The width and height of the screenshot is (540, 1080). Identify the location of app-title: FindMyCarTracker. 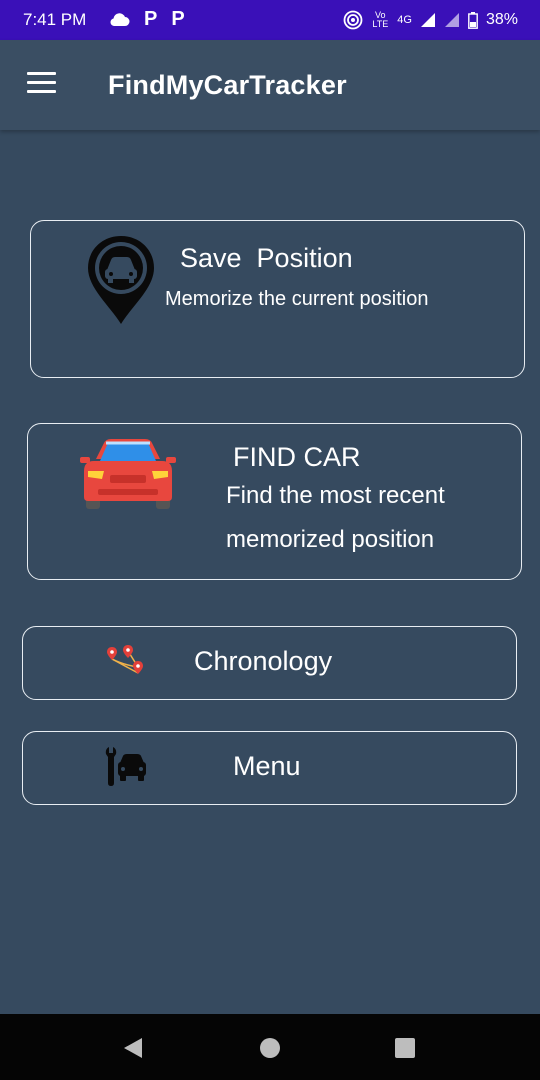
(227, 85).